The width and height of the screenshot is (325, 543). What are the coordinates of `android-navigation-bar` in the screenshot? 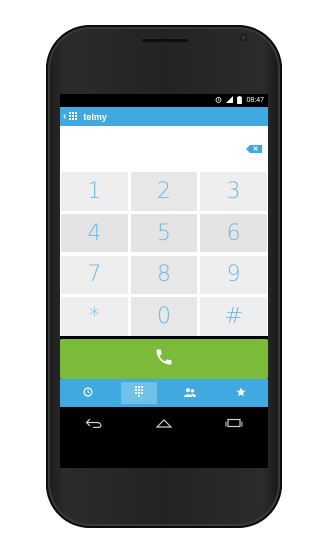 It's located at (164, 424).